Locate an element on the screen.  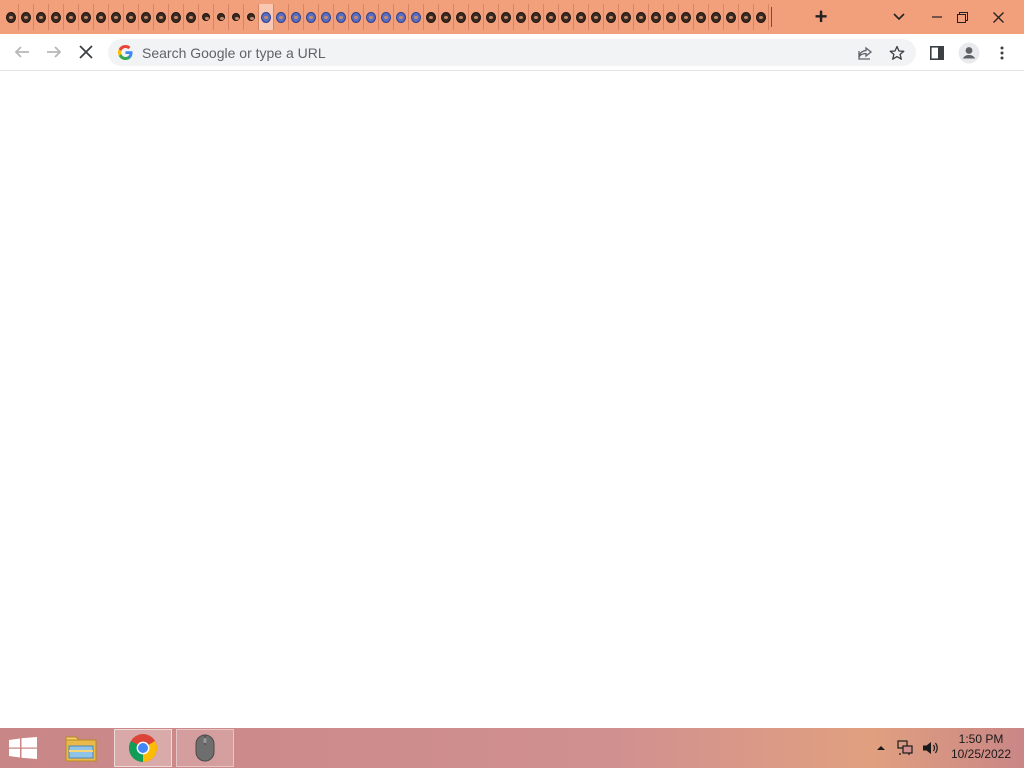
chevron-down-icon is located at coordinates (899, 17).